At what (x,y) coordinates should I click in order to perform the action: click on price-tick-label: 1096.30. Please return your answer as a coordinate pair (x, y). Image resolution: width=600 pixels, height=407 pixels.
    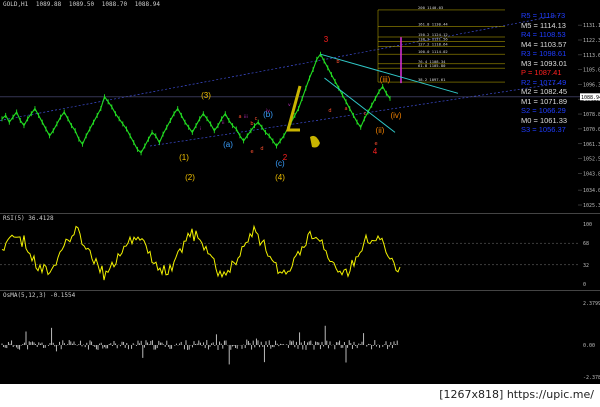
    Looking at the image, I should click on (591, 85).